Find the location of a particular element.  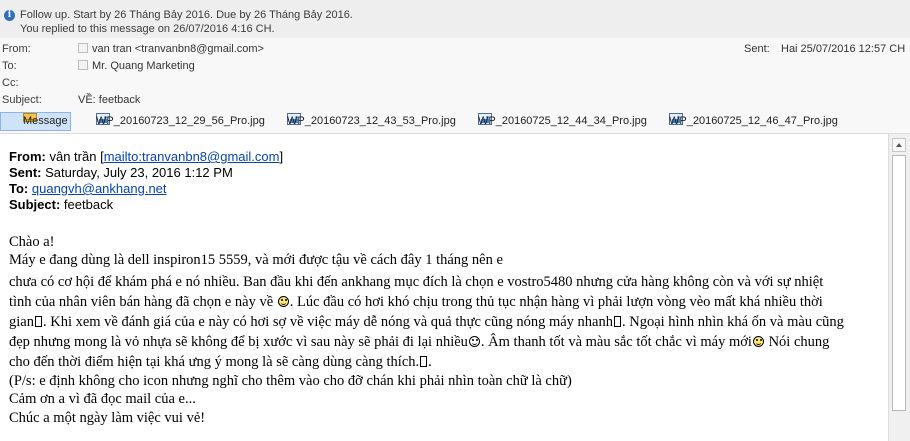

quoted-sent: Sent: Saturday, July 23, 2016 1:12 PM is located at coordinates (121, 172).